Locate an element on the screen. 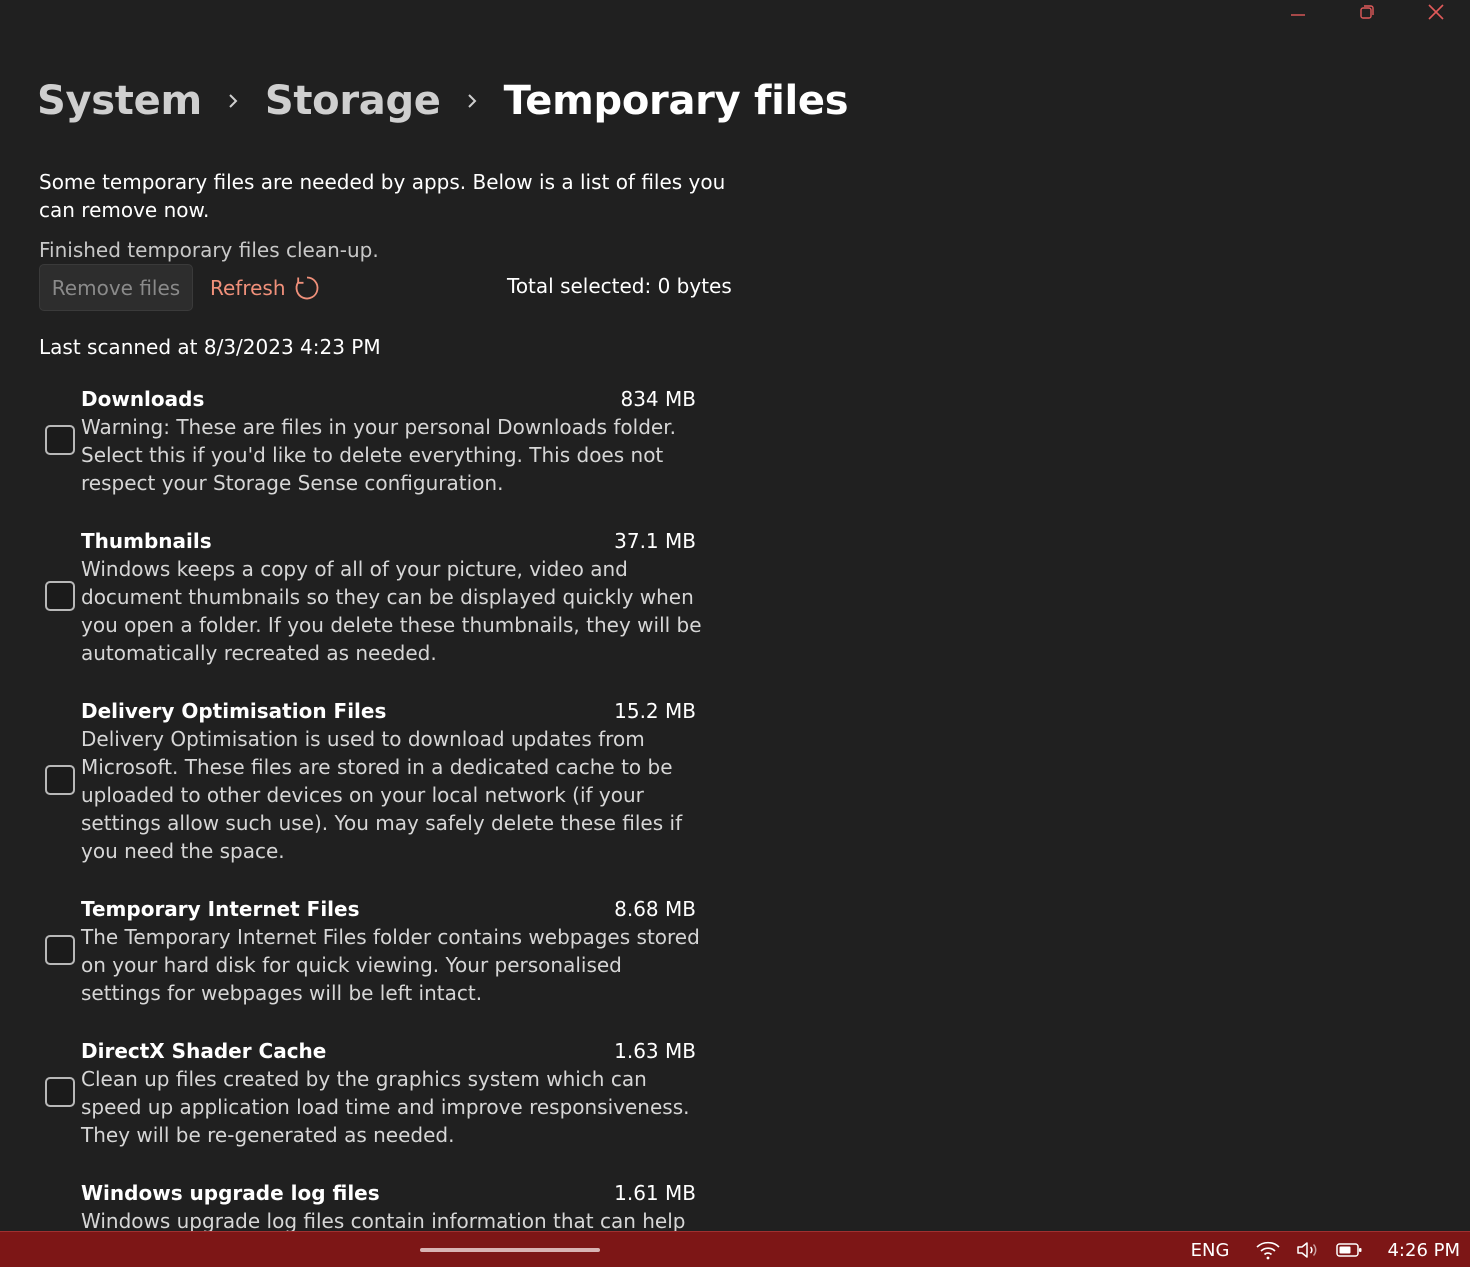  item-size: 834 MB is located at coordinates (658, 399).